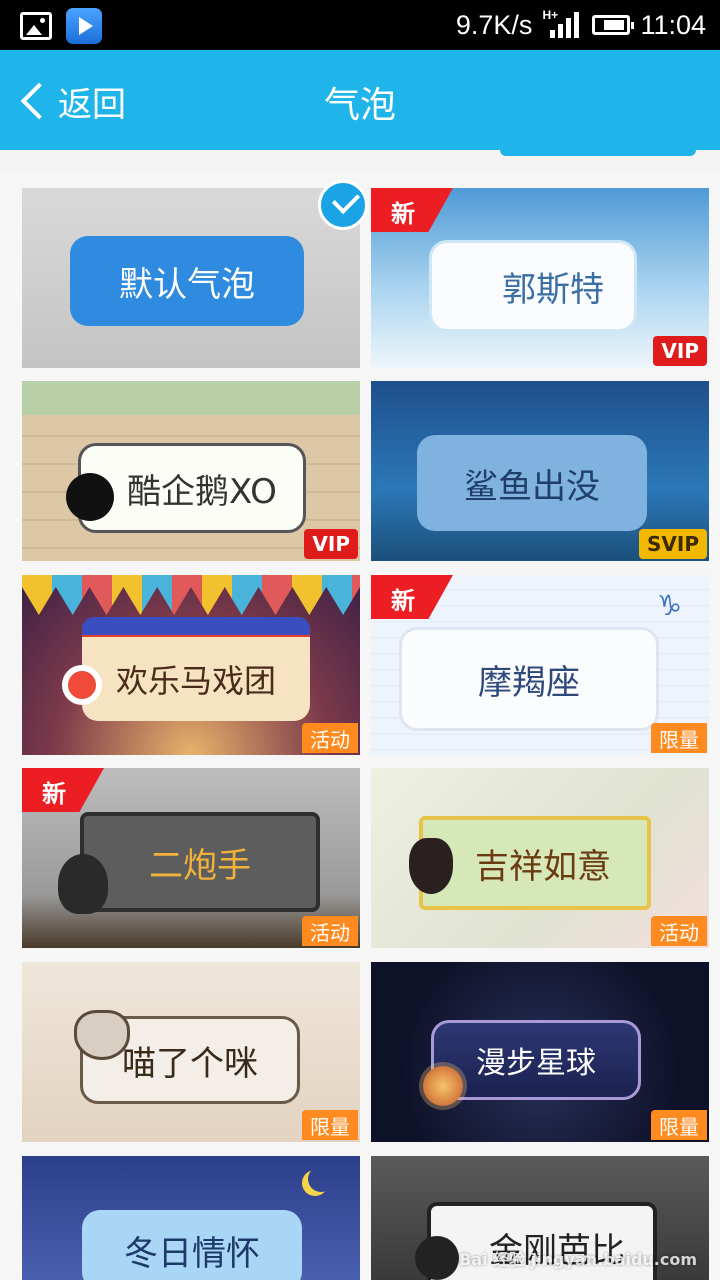 This screenshot has height=1280, width=720. I want to click on network-speed: 9.7K/s, so click(494, 24).